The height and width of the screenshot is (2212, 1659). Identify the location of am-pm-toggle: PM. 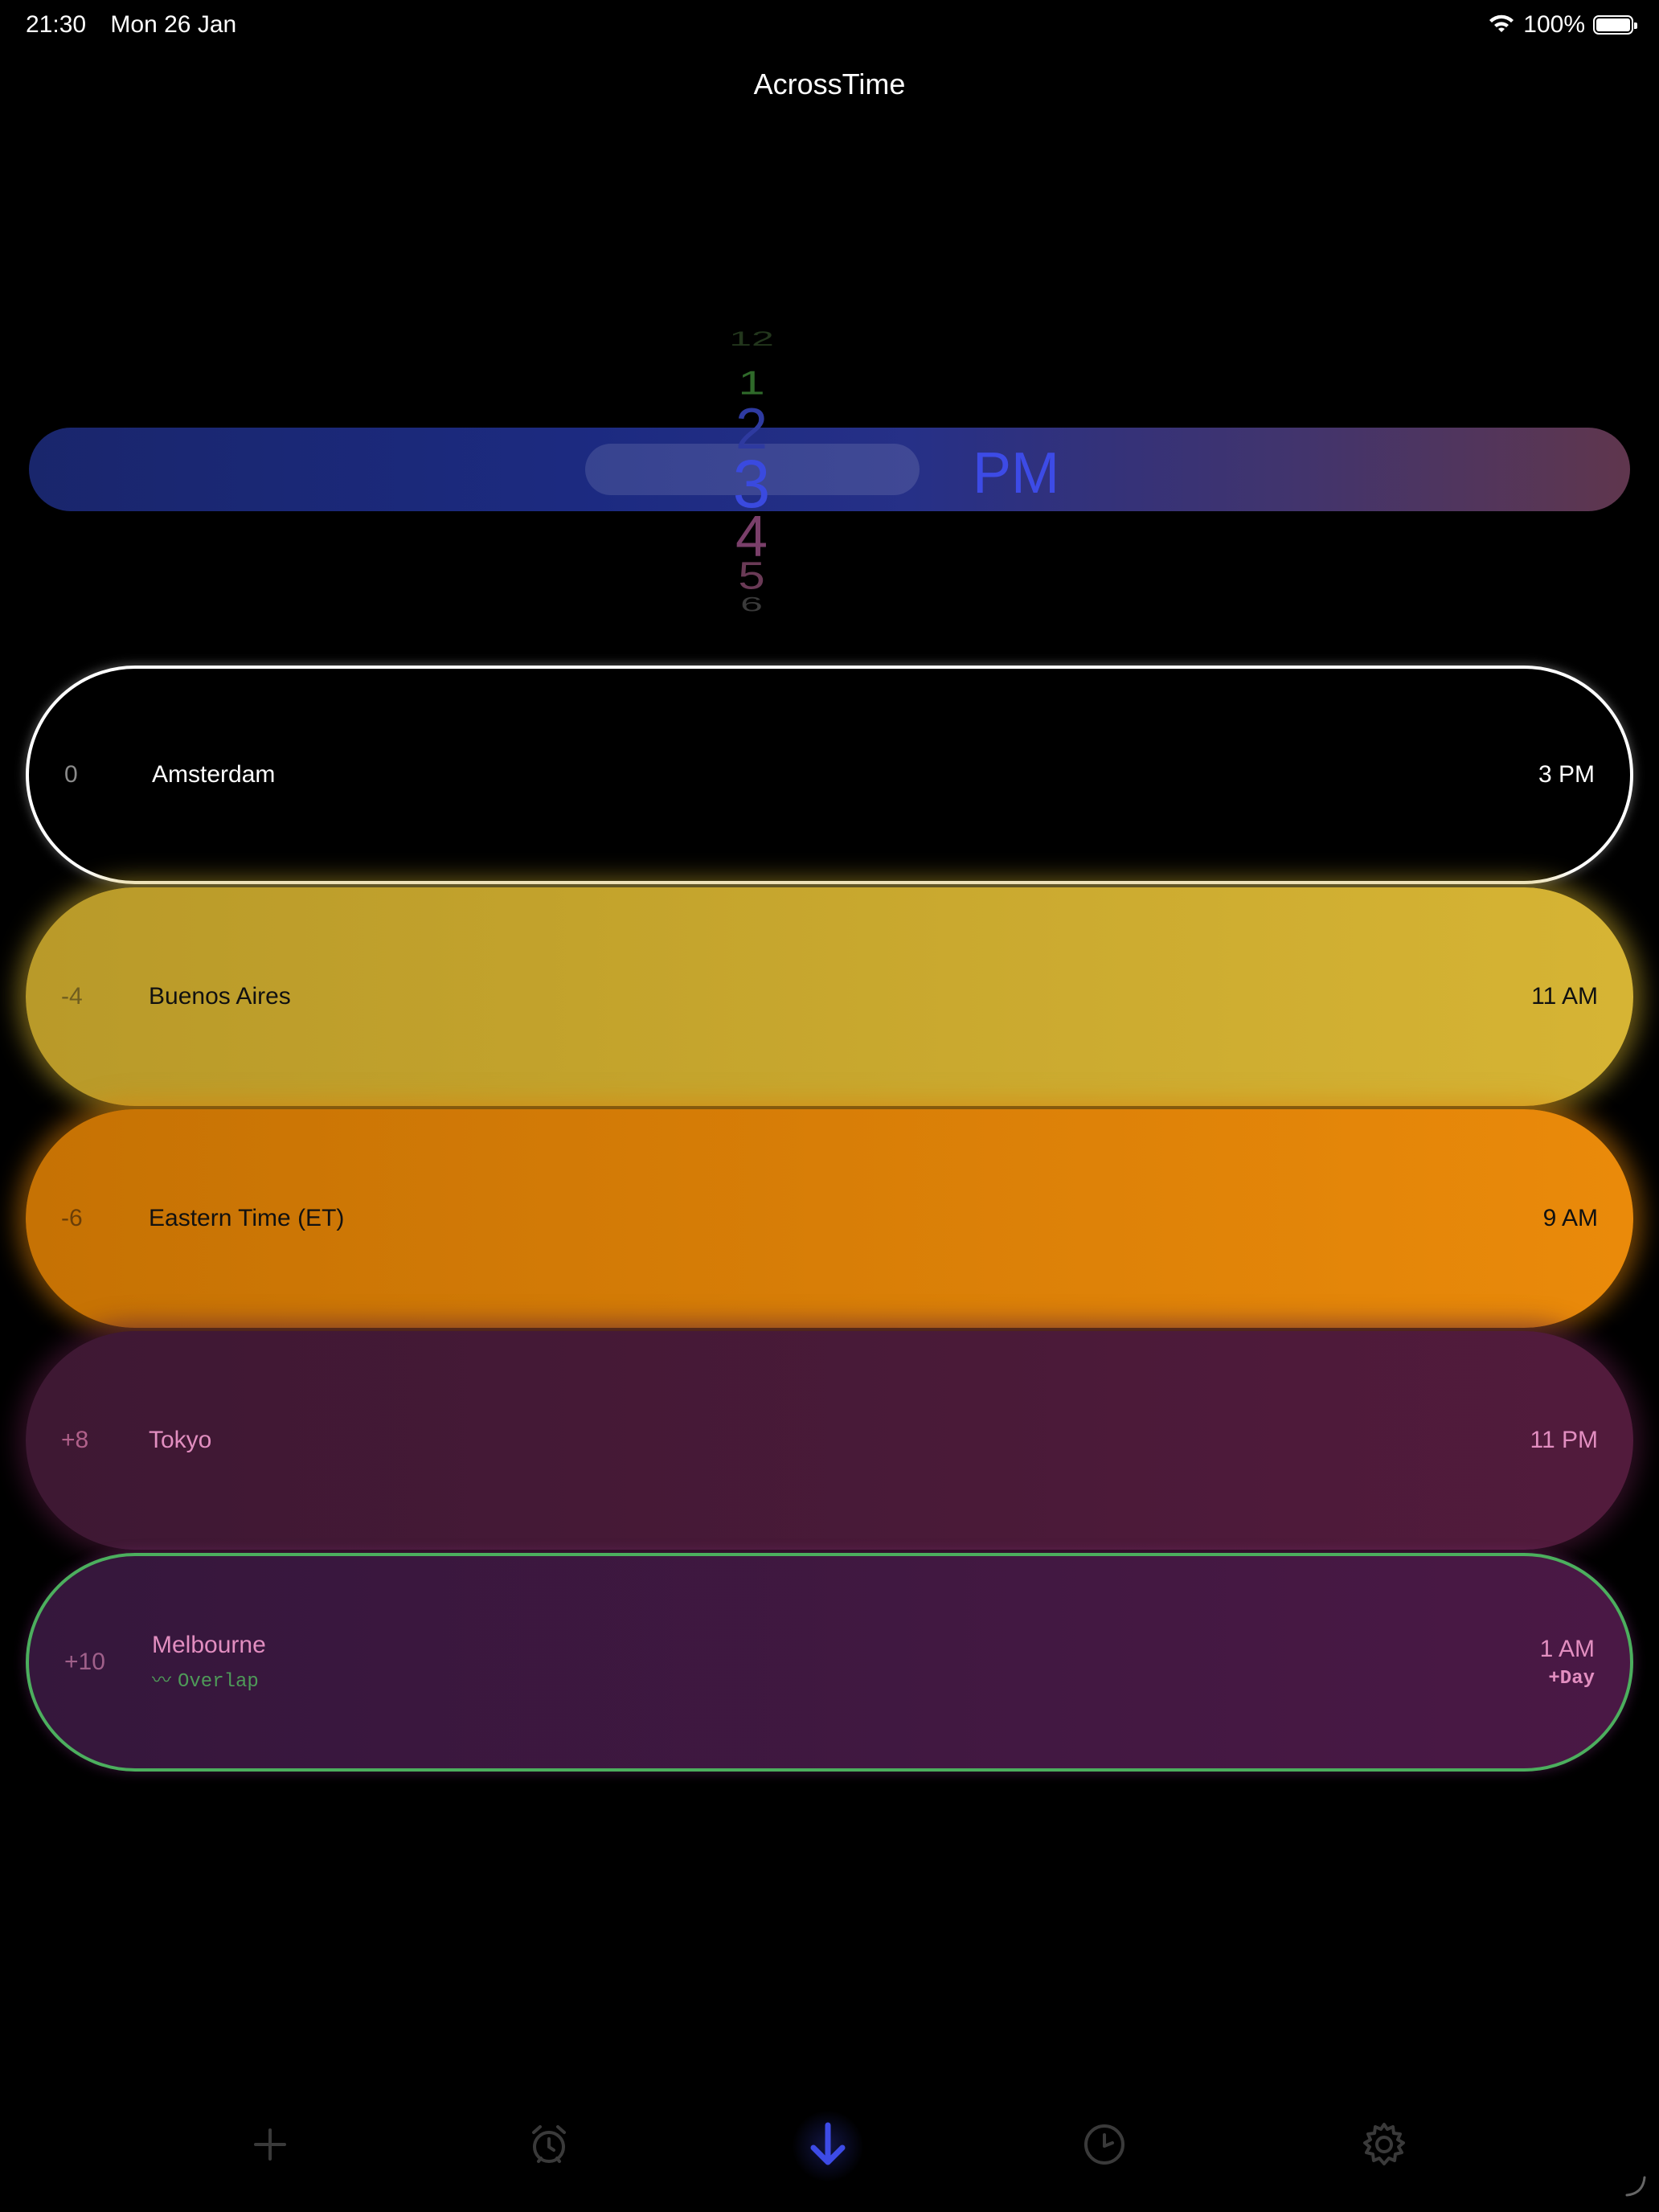
(1016, 473).